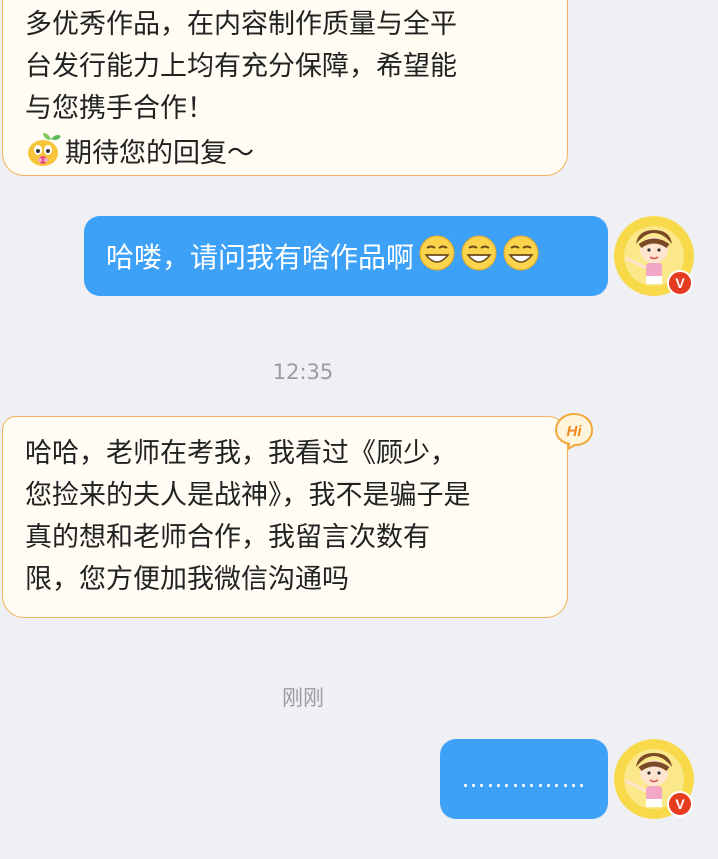  I want to click on outgoing-message-bubble: 哈喽，请问我有啥作品啊, so click(346, 256).